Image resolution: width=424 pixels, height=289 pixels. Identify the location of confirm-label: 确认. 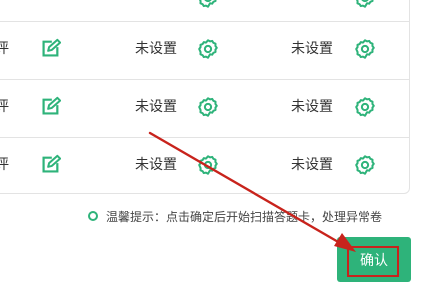
(374, 260).